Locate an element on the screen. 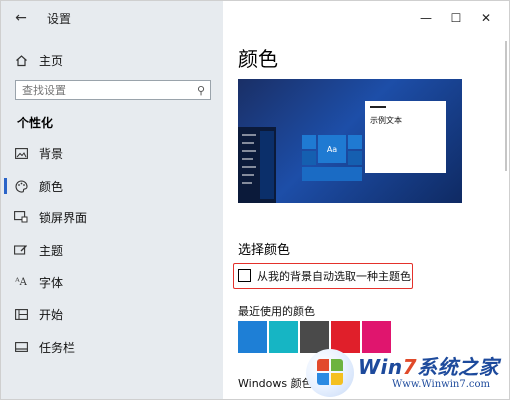  sidebar-item-label: 开始 is located at coordinates (51, 314).